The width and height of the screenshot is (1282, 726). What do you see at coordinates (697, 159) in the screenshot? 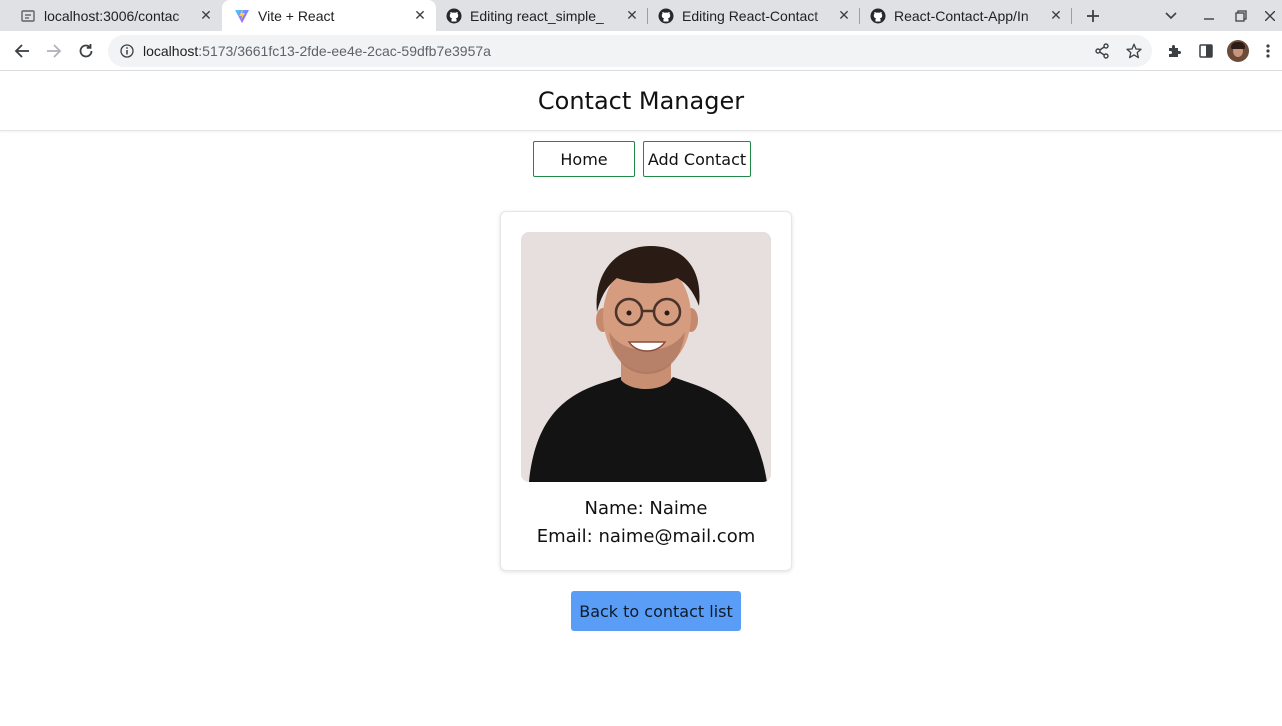
I see `add-contact-button: Add Contact` at bounding box center [697, 159].